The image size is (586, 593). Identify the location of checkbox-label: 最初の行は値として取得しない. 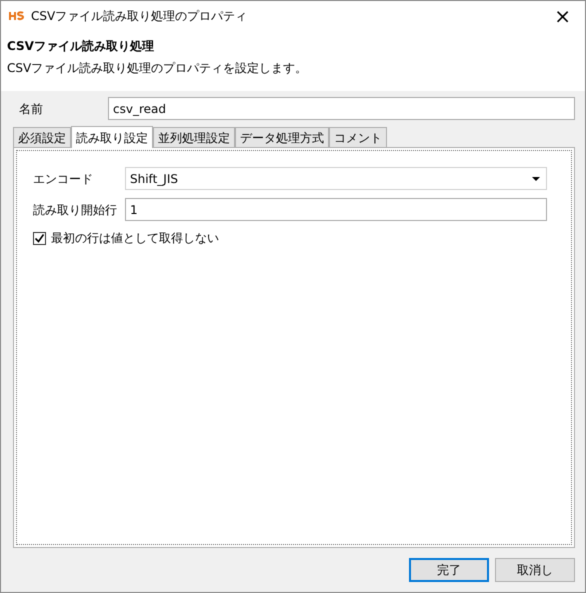
(135, 238).